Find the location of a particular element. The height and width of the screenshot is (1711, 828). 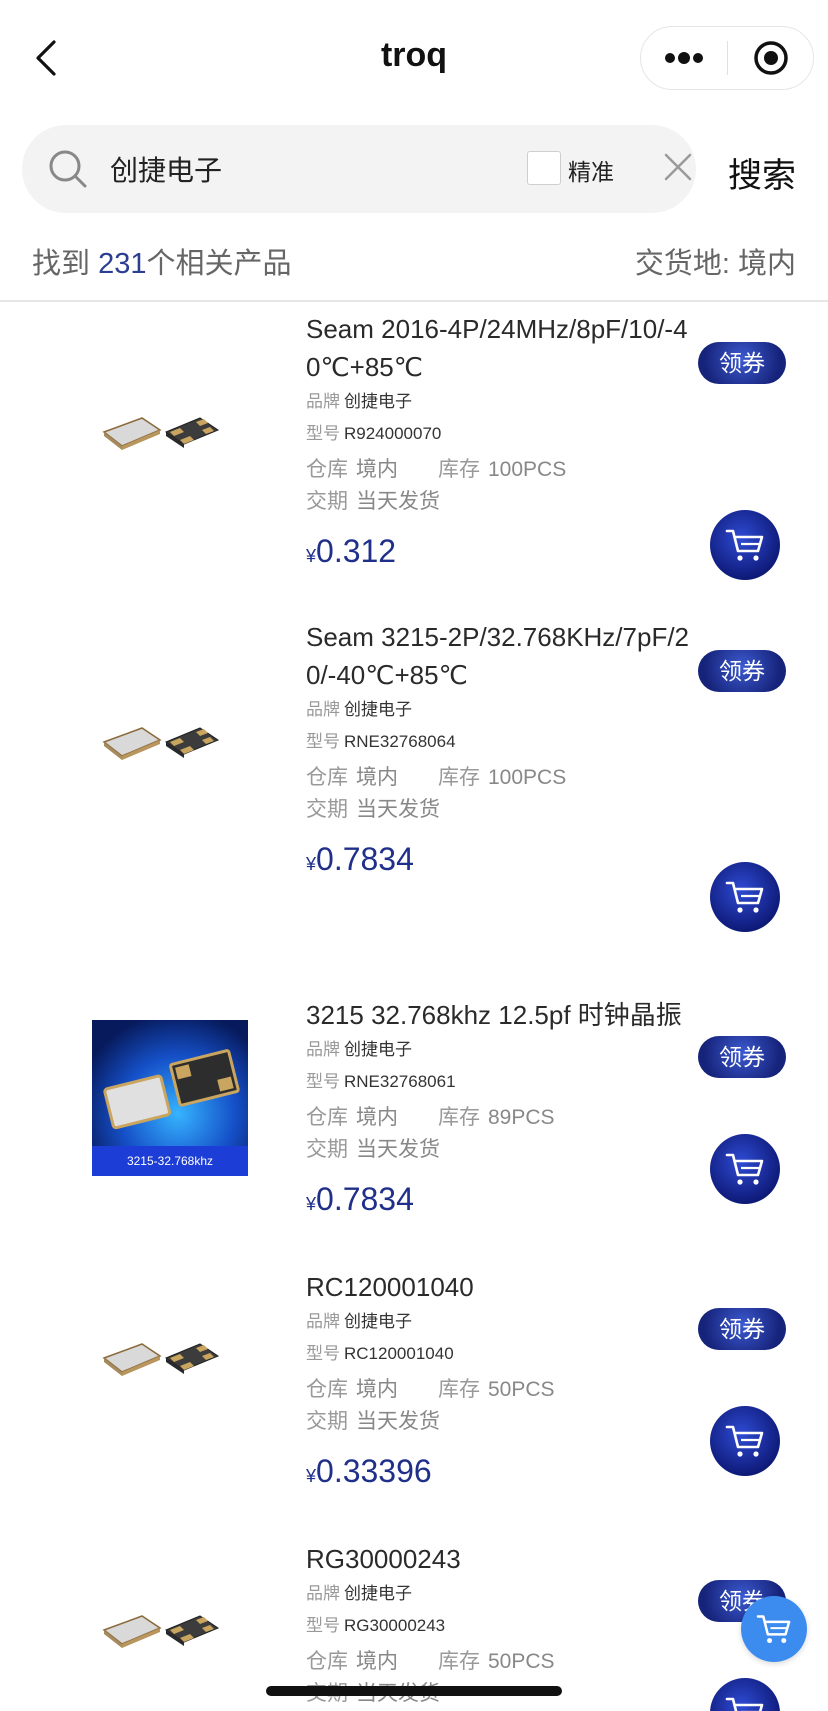

exact-match-checkbox is located at coordinates (544, 168).